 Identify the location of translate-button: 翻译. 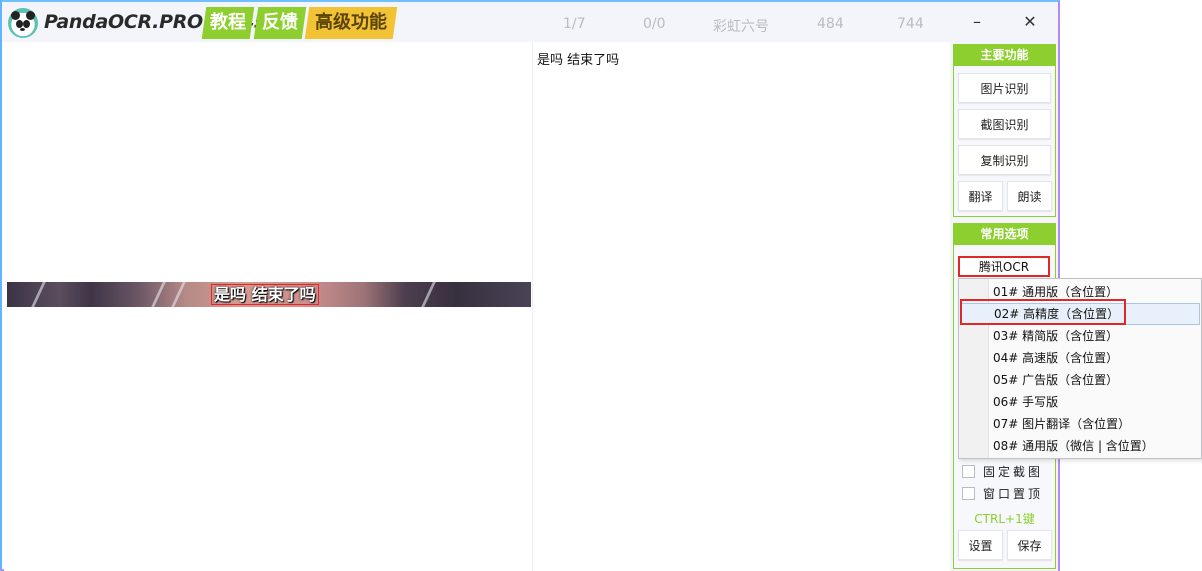
(980, 196).